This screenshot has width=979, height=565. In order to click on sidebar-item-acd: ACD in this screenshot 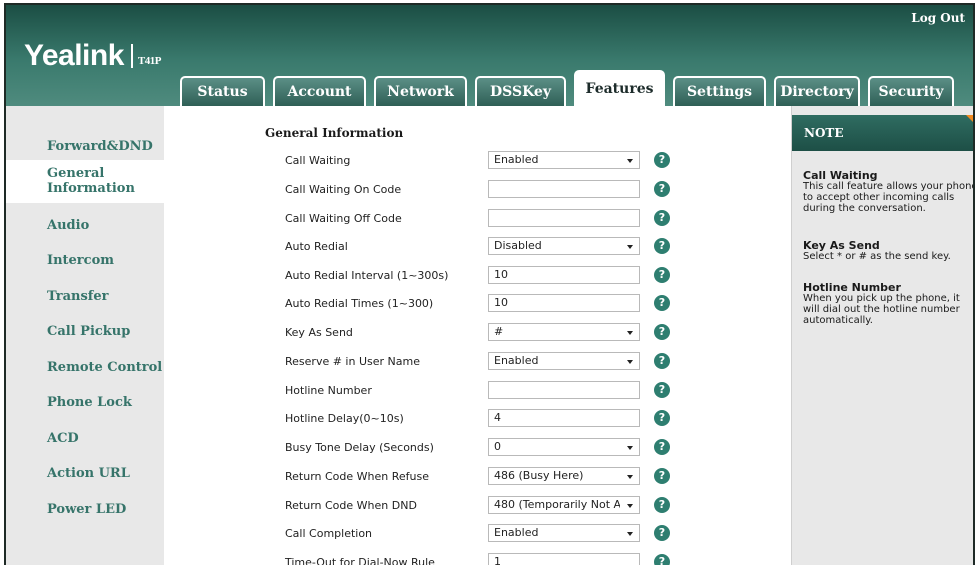, I will do `click(85, 438)`.